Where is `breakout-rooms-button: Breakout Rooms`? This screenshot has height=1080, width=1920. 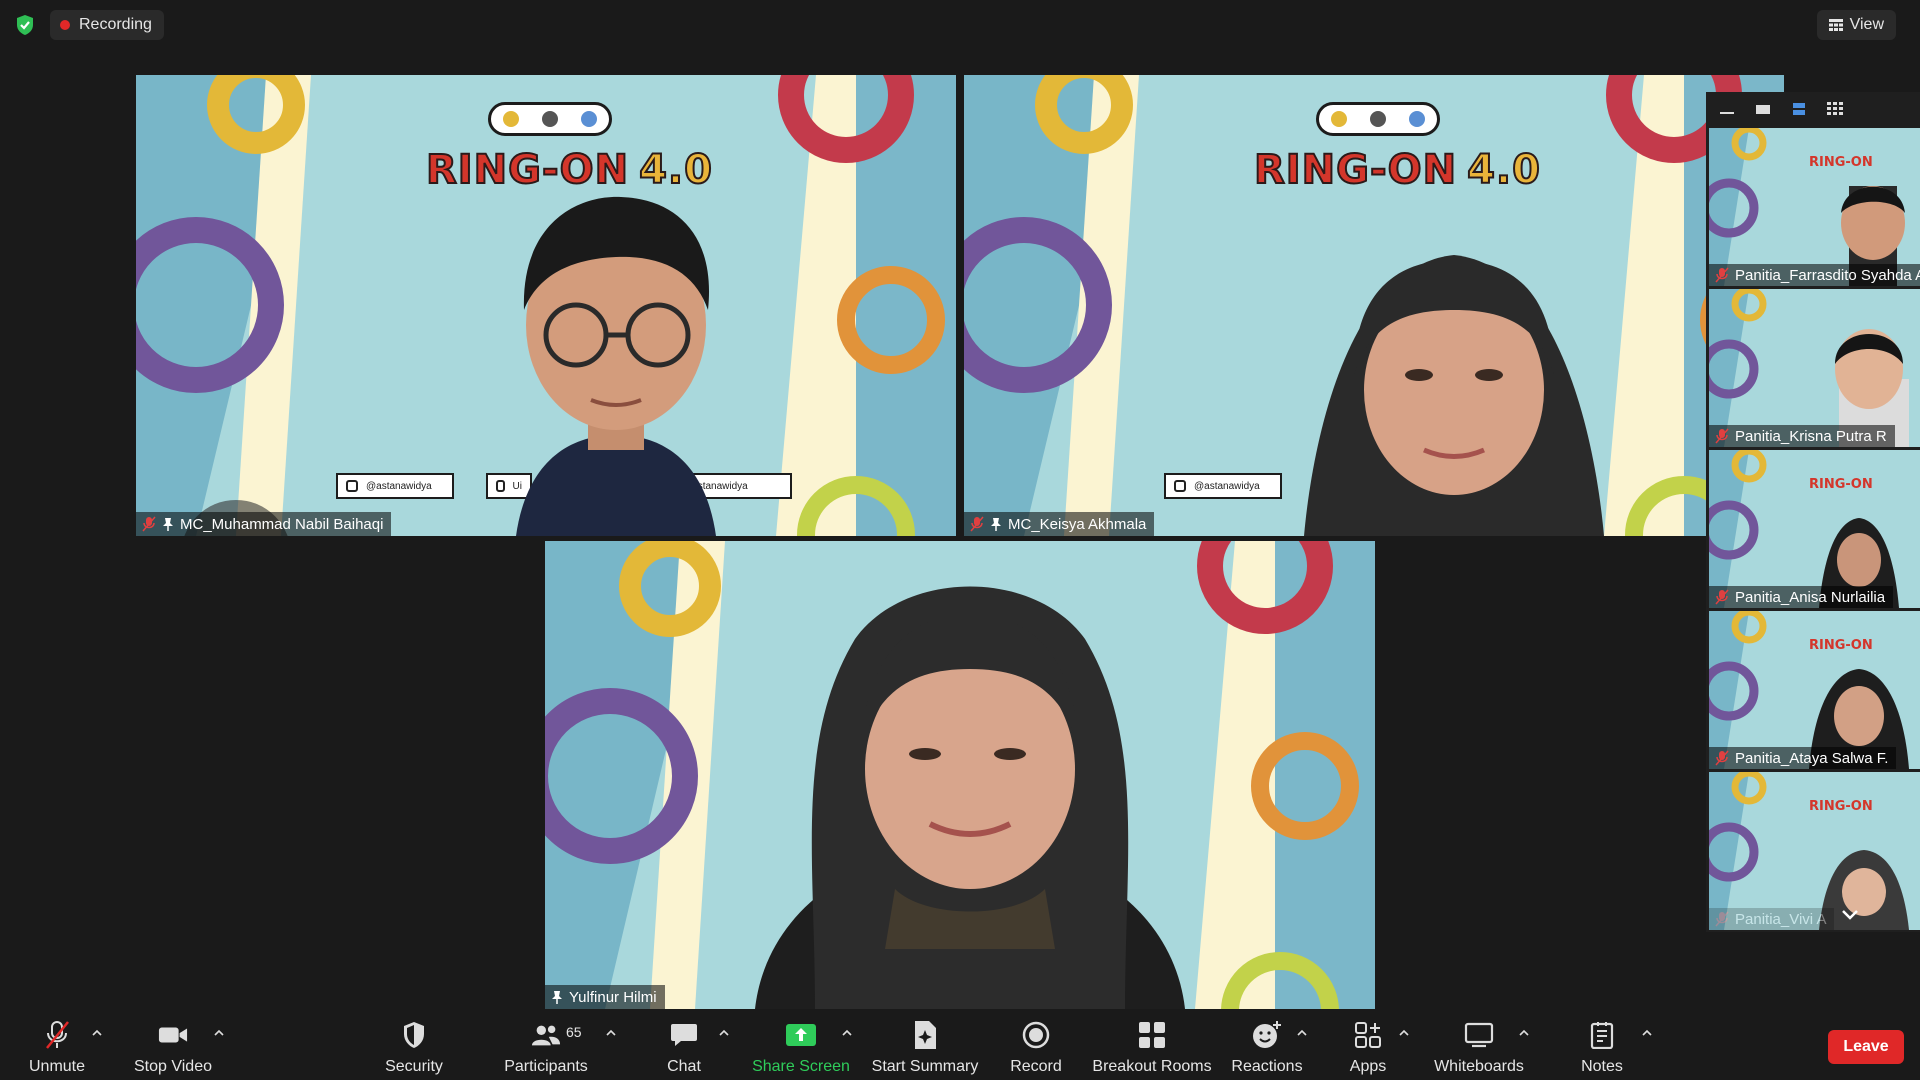 breakout-rooms-button: Breakout Rooms is located at coordinates (1152, 1048).